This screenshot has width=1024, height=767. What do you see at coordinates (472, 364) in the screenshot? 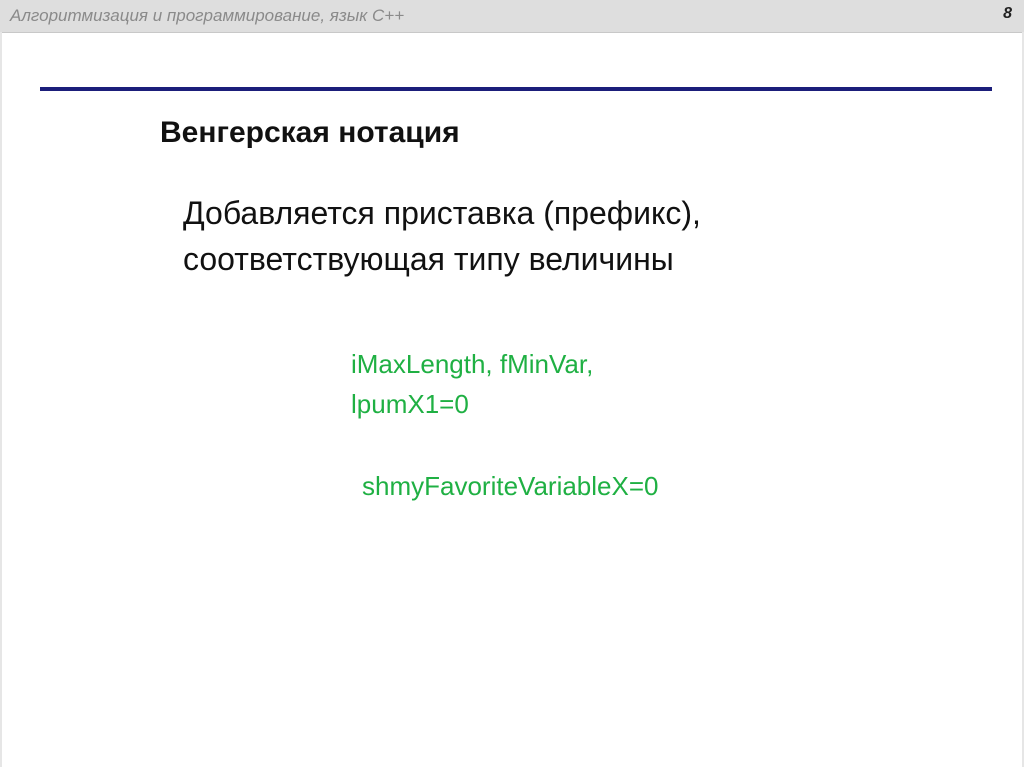
I see `code-line: iMaxLength, fMinVar,` at bounding box center [472, 364].